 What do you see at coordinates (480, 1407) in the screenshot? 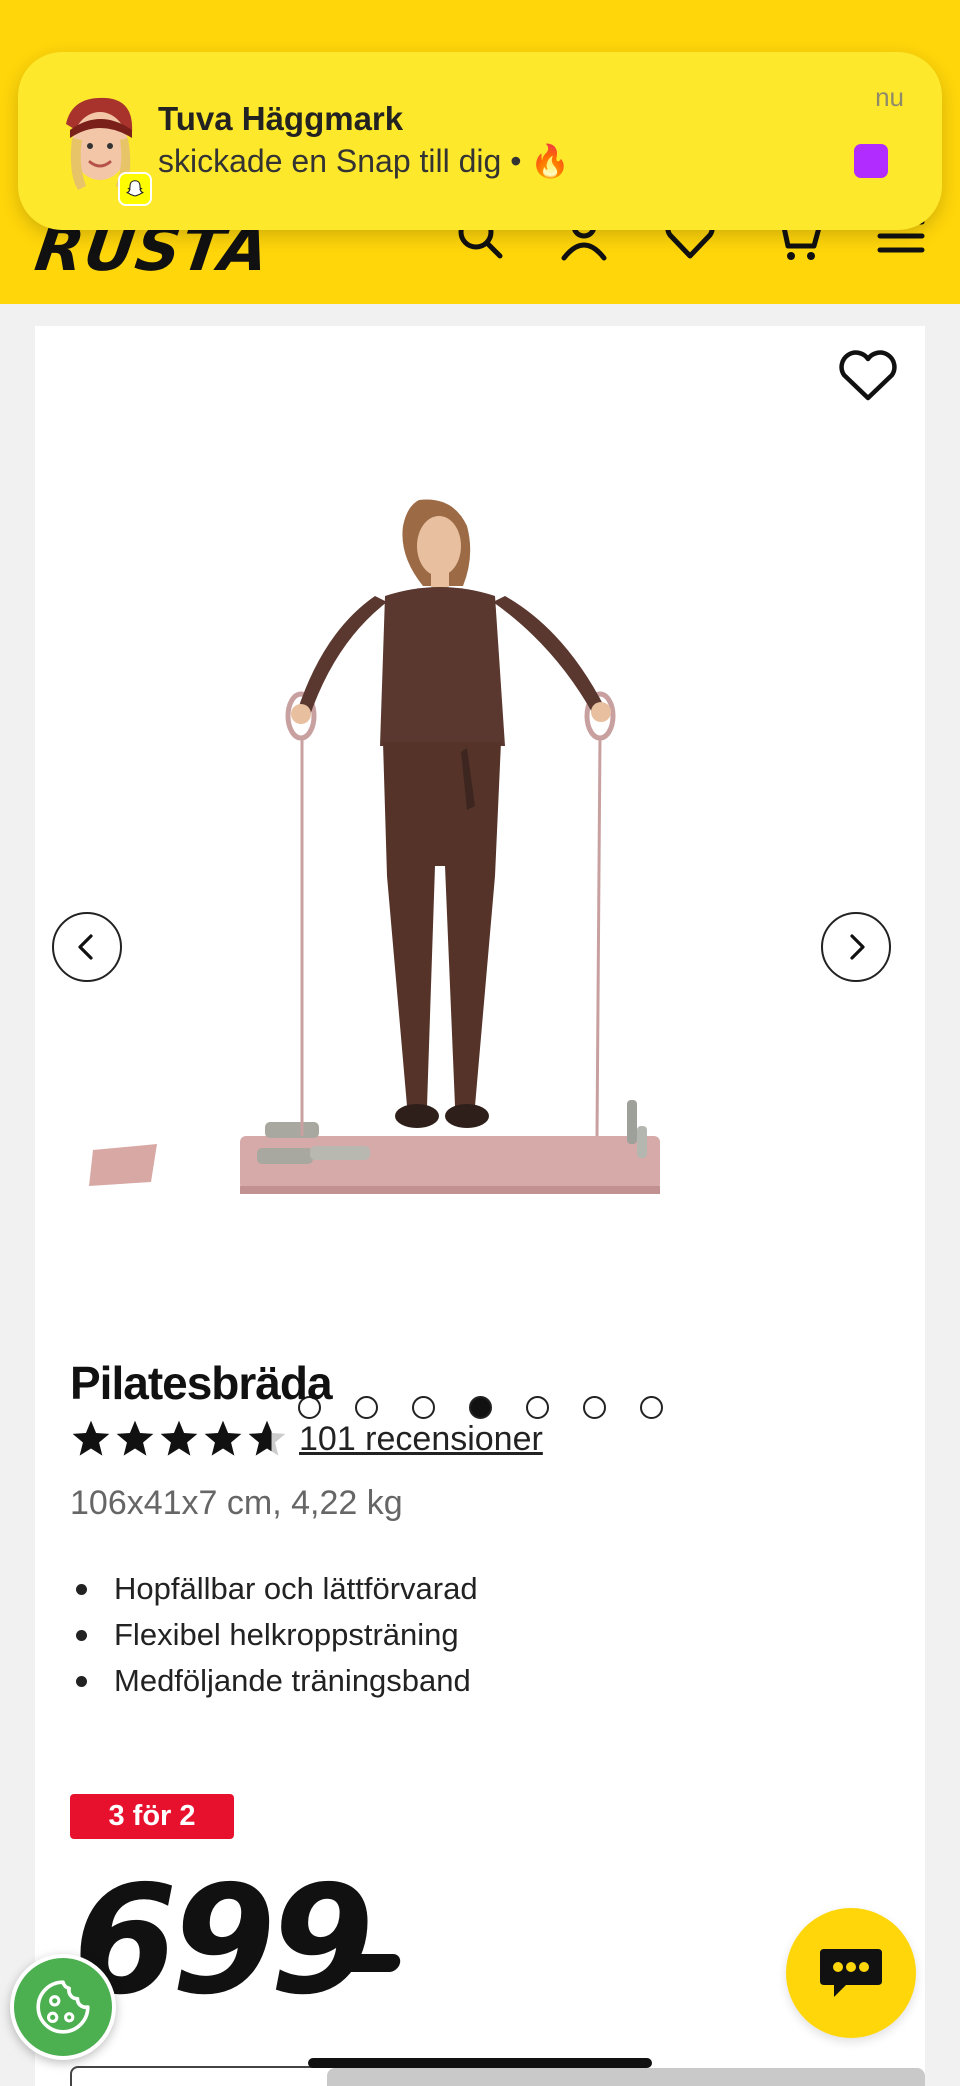
I see `gallery-dot-active` at bounding box center [480, 1407].